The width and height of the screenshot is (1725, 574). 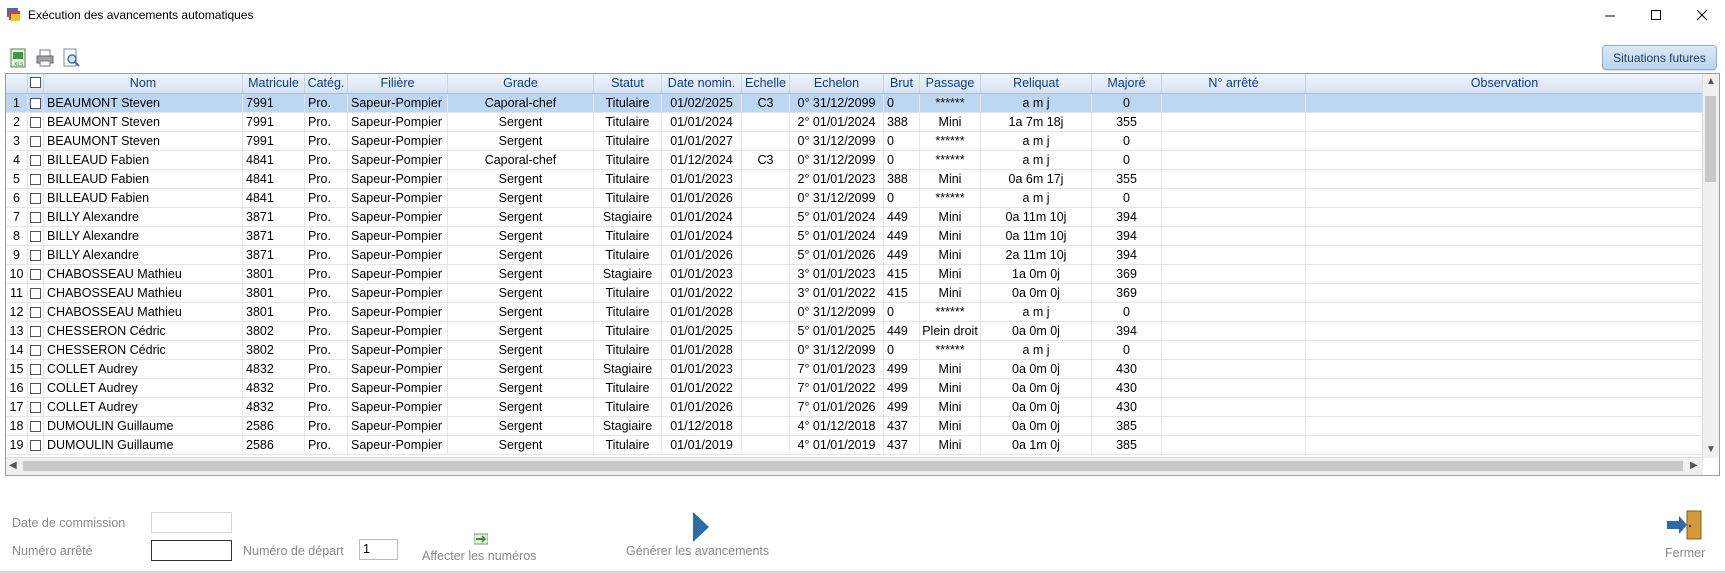 What do you see at coordinates (378, 549) in the screenshot?
I see `numero-depart-field: 1` at bounding box center [378, 549].